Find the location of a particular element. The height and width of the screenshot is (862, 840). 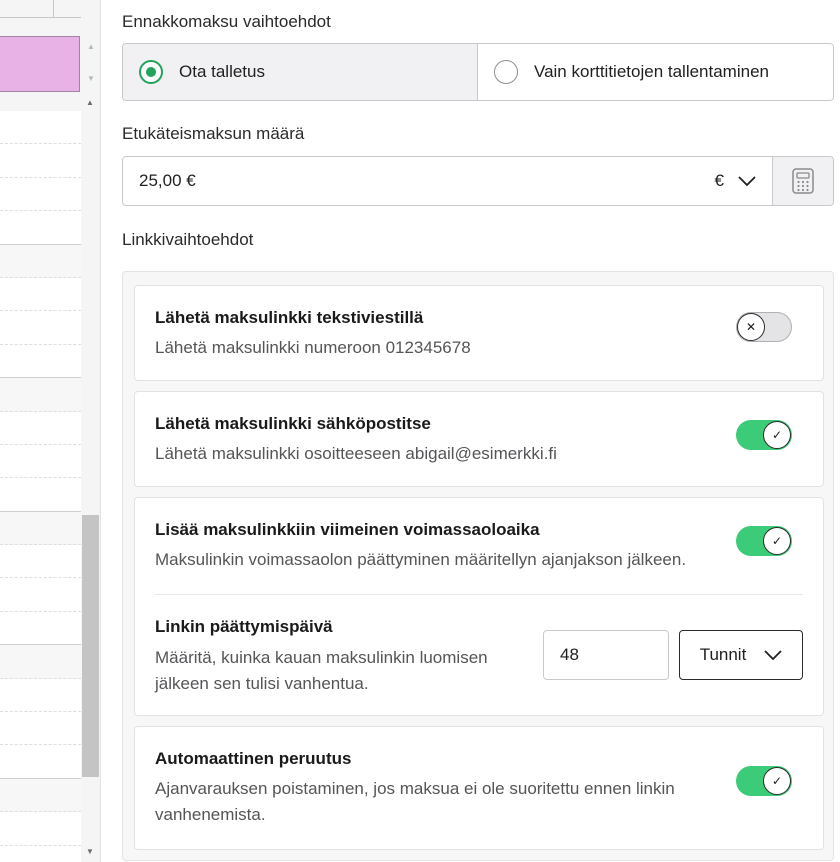

expiry-unit-select: Tunnit is located at coordinates (741, 655).